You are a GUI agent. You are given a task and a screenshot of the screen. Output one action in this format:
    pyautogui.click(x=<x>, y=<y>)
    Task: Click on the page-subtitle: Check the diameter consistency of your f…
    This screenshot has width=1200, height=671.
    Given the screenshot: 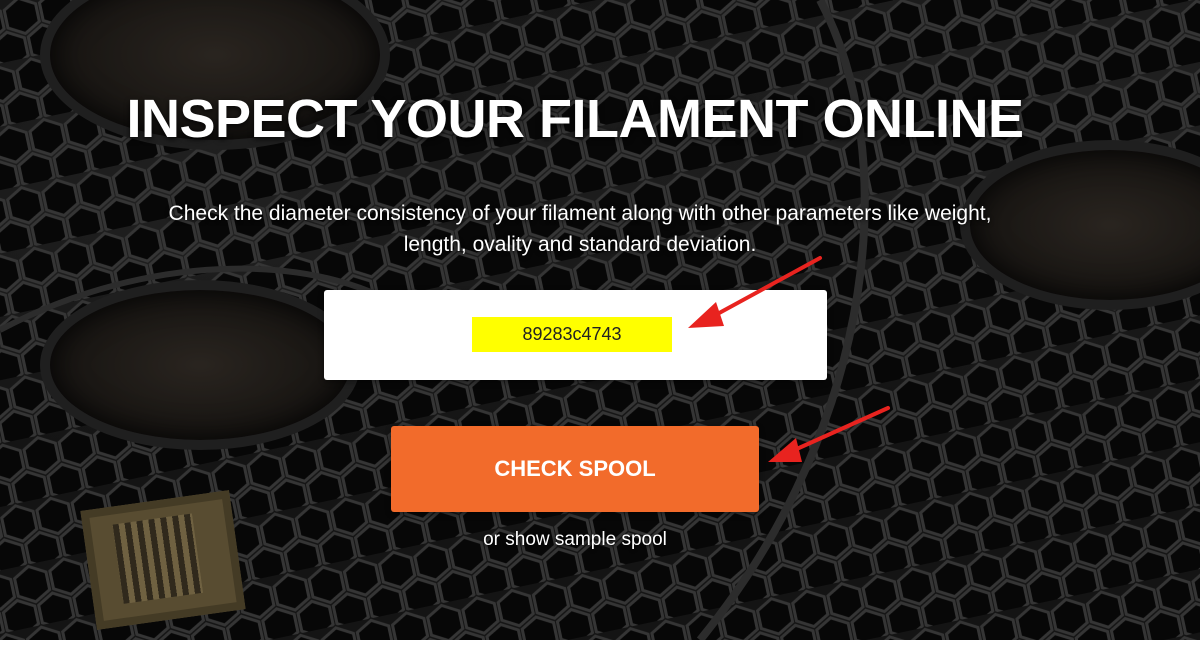 What is the action you would take?
    pyautogui.click(x=580, y=229)
    